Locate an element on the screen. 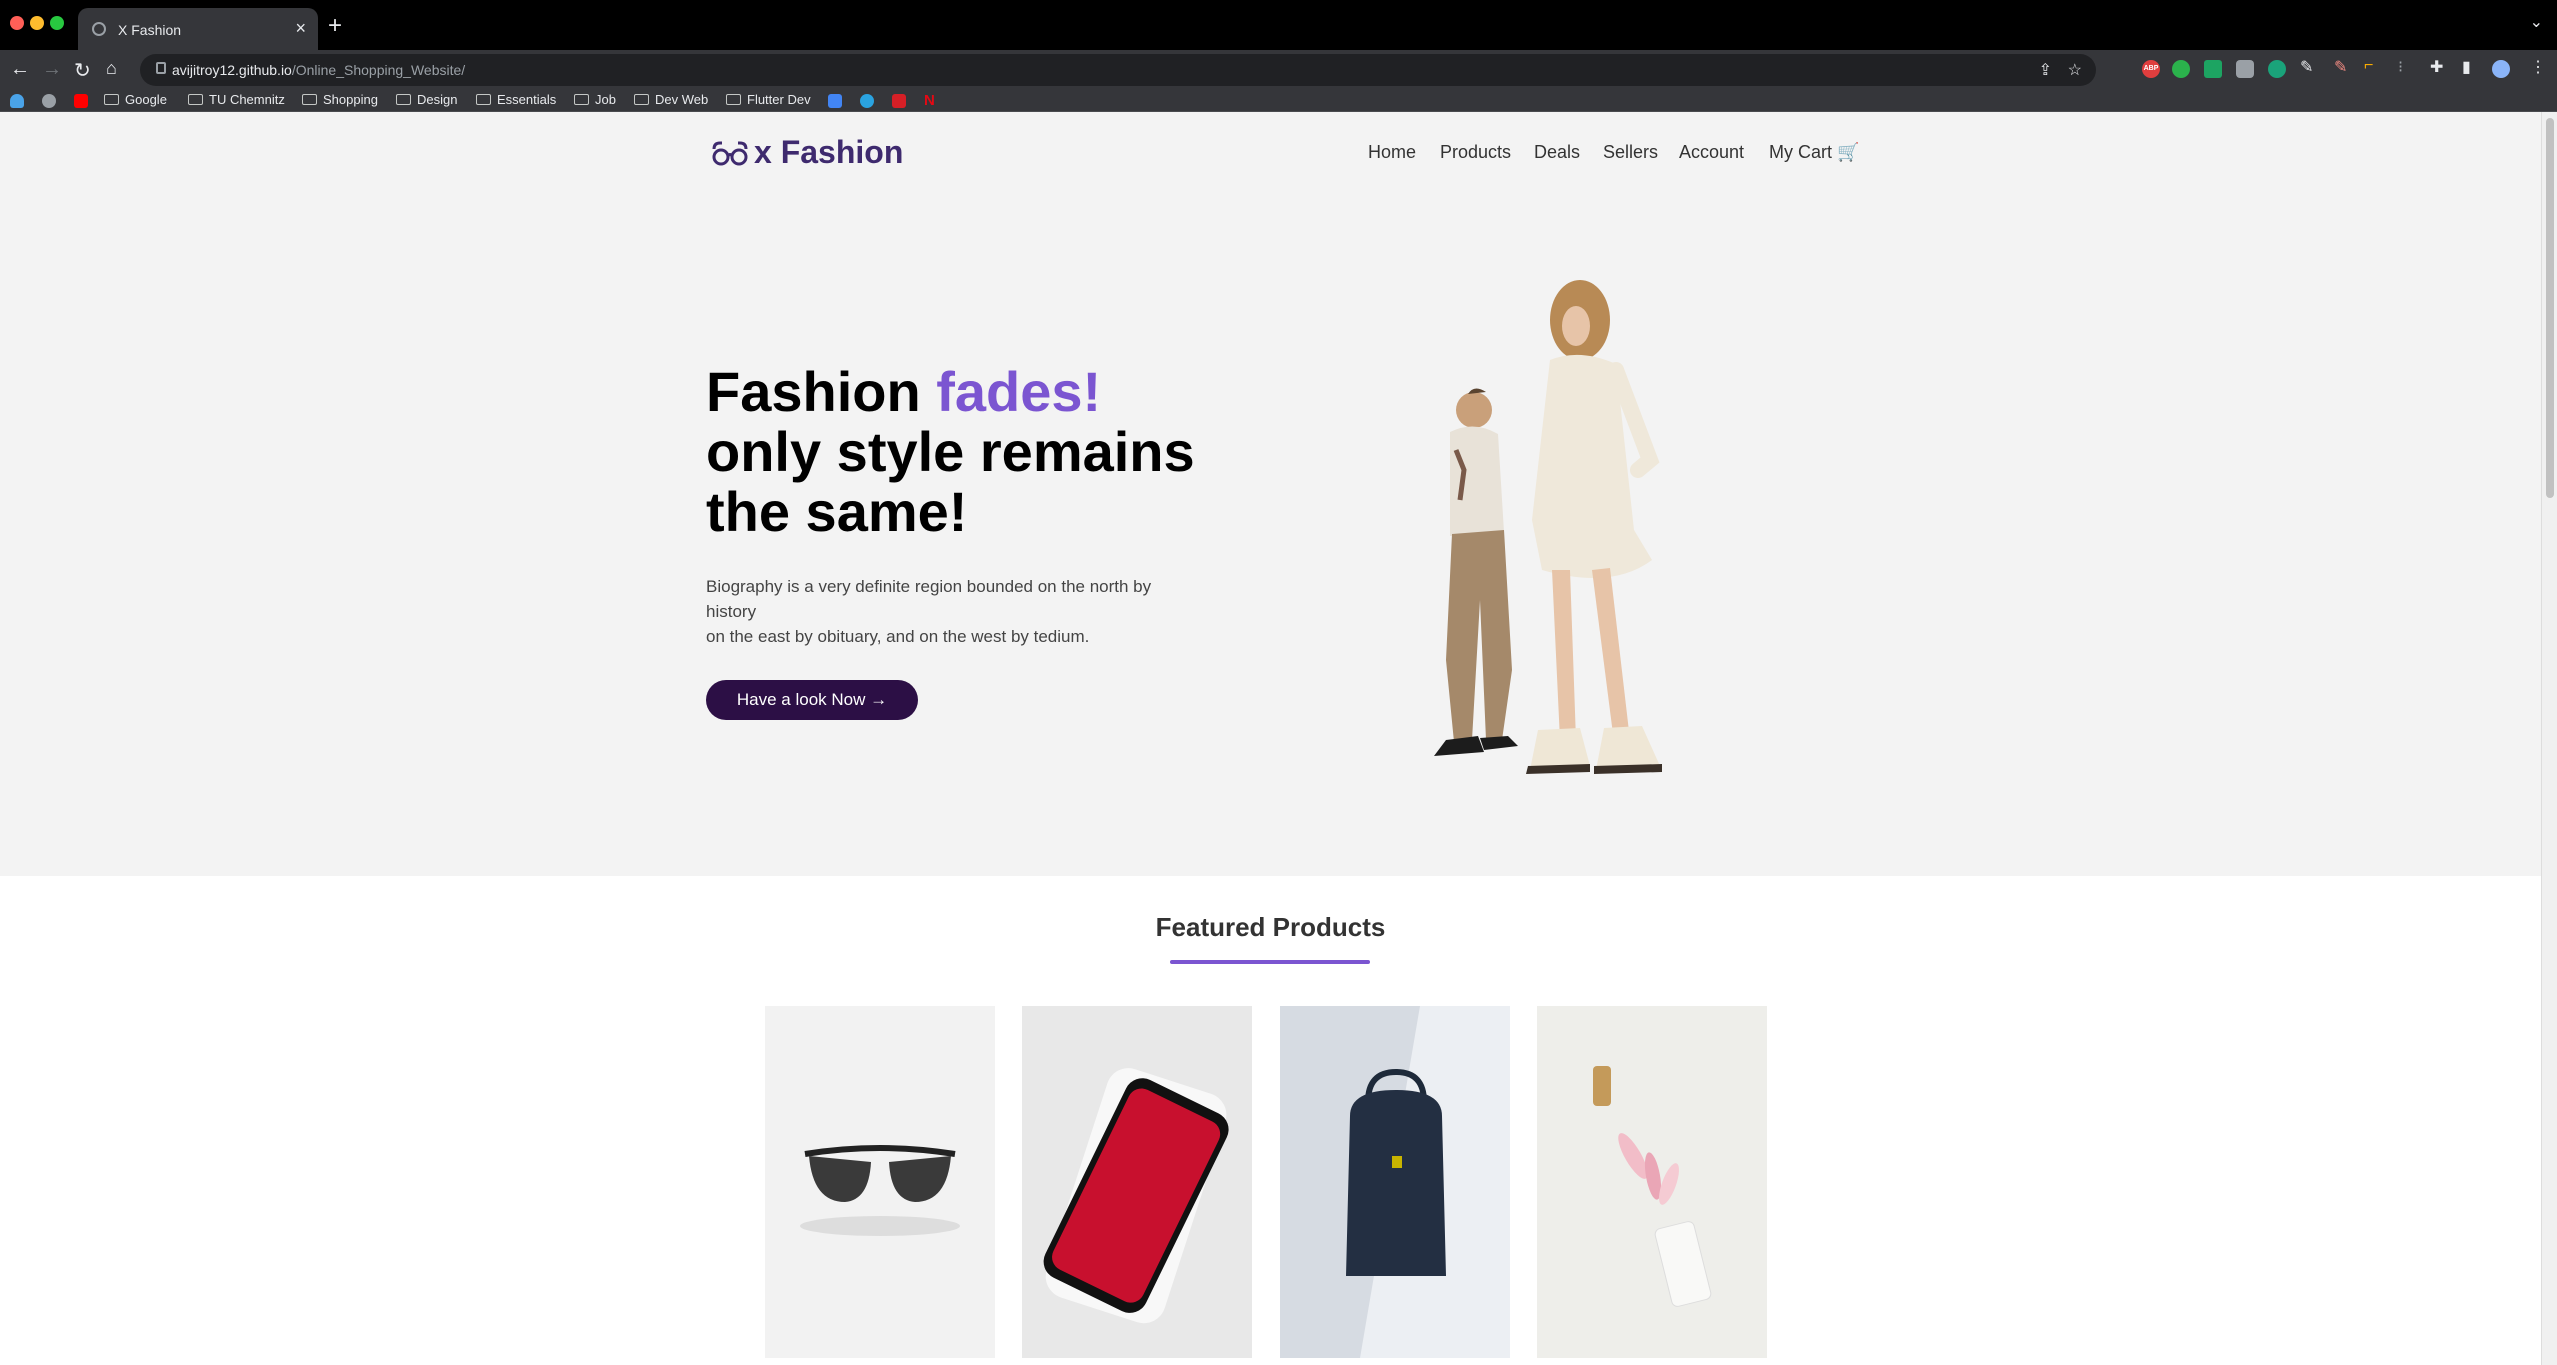 The height and width of the screenshot is (1365, 2557). logo-text: x Fashion is located at coordinates (829, 152).